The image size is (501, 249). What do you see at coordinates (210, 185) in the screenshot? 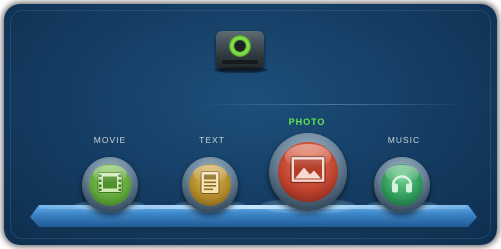
I see `text-button` at bounding box center [210, 185].